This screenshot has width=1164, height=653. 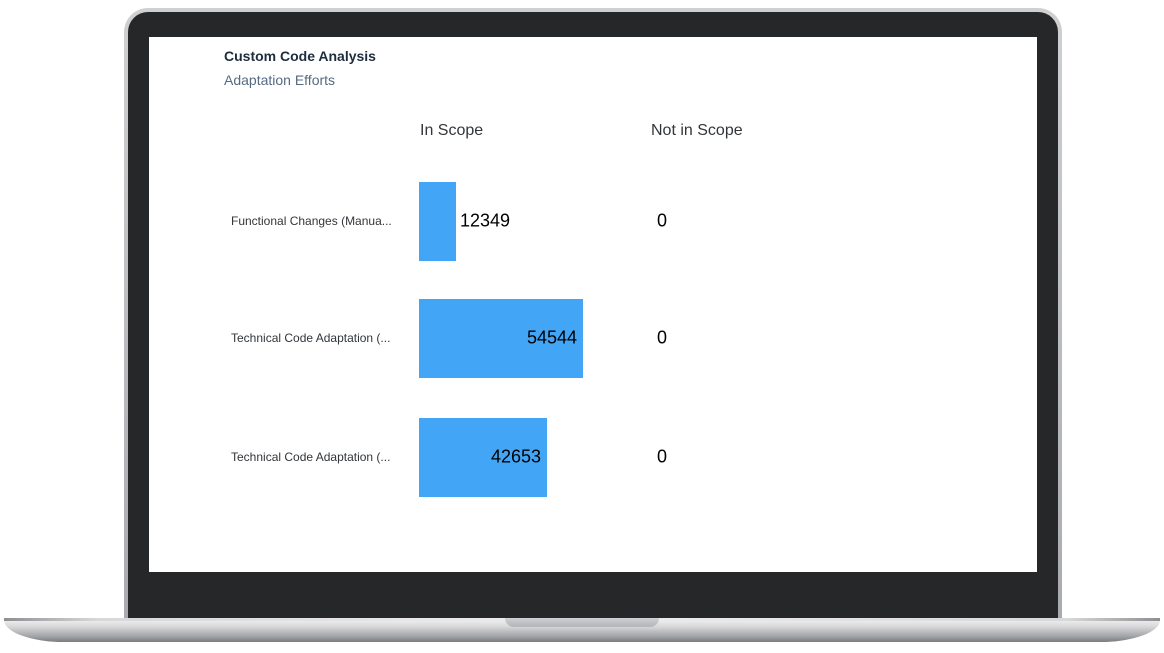 I want to click on laptop-notch, so click(x=582, y=622).